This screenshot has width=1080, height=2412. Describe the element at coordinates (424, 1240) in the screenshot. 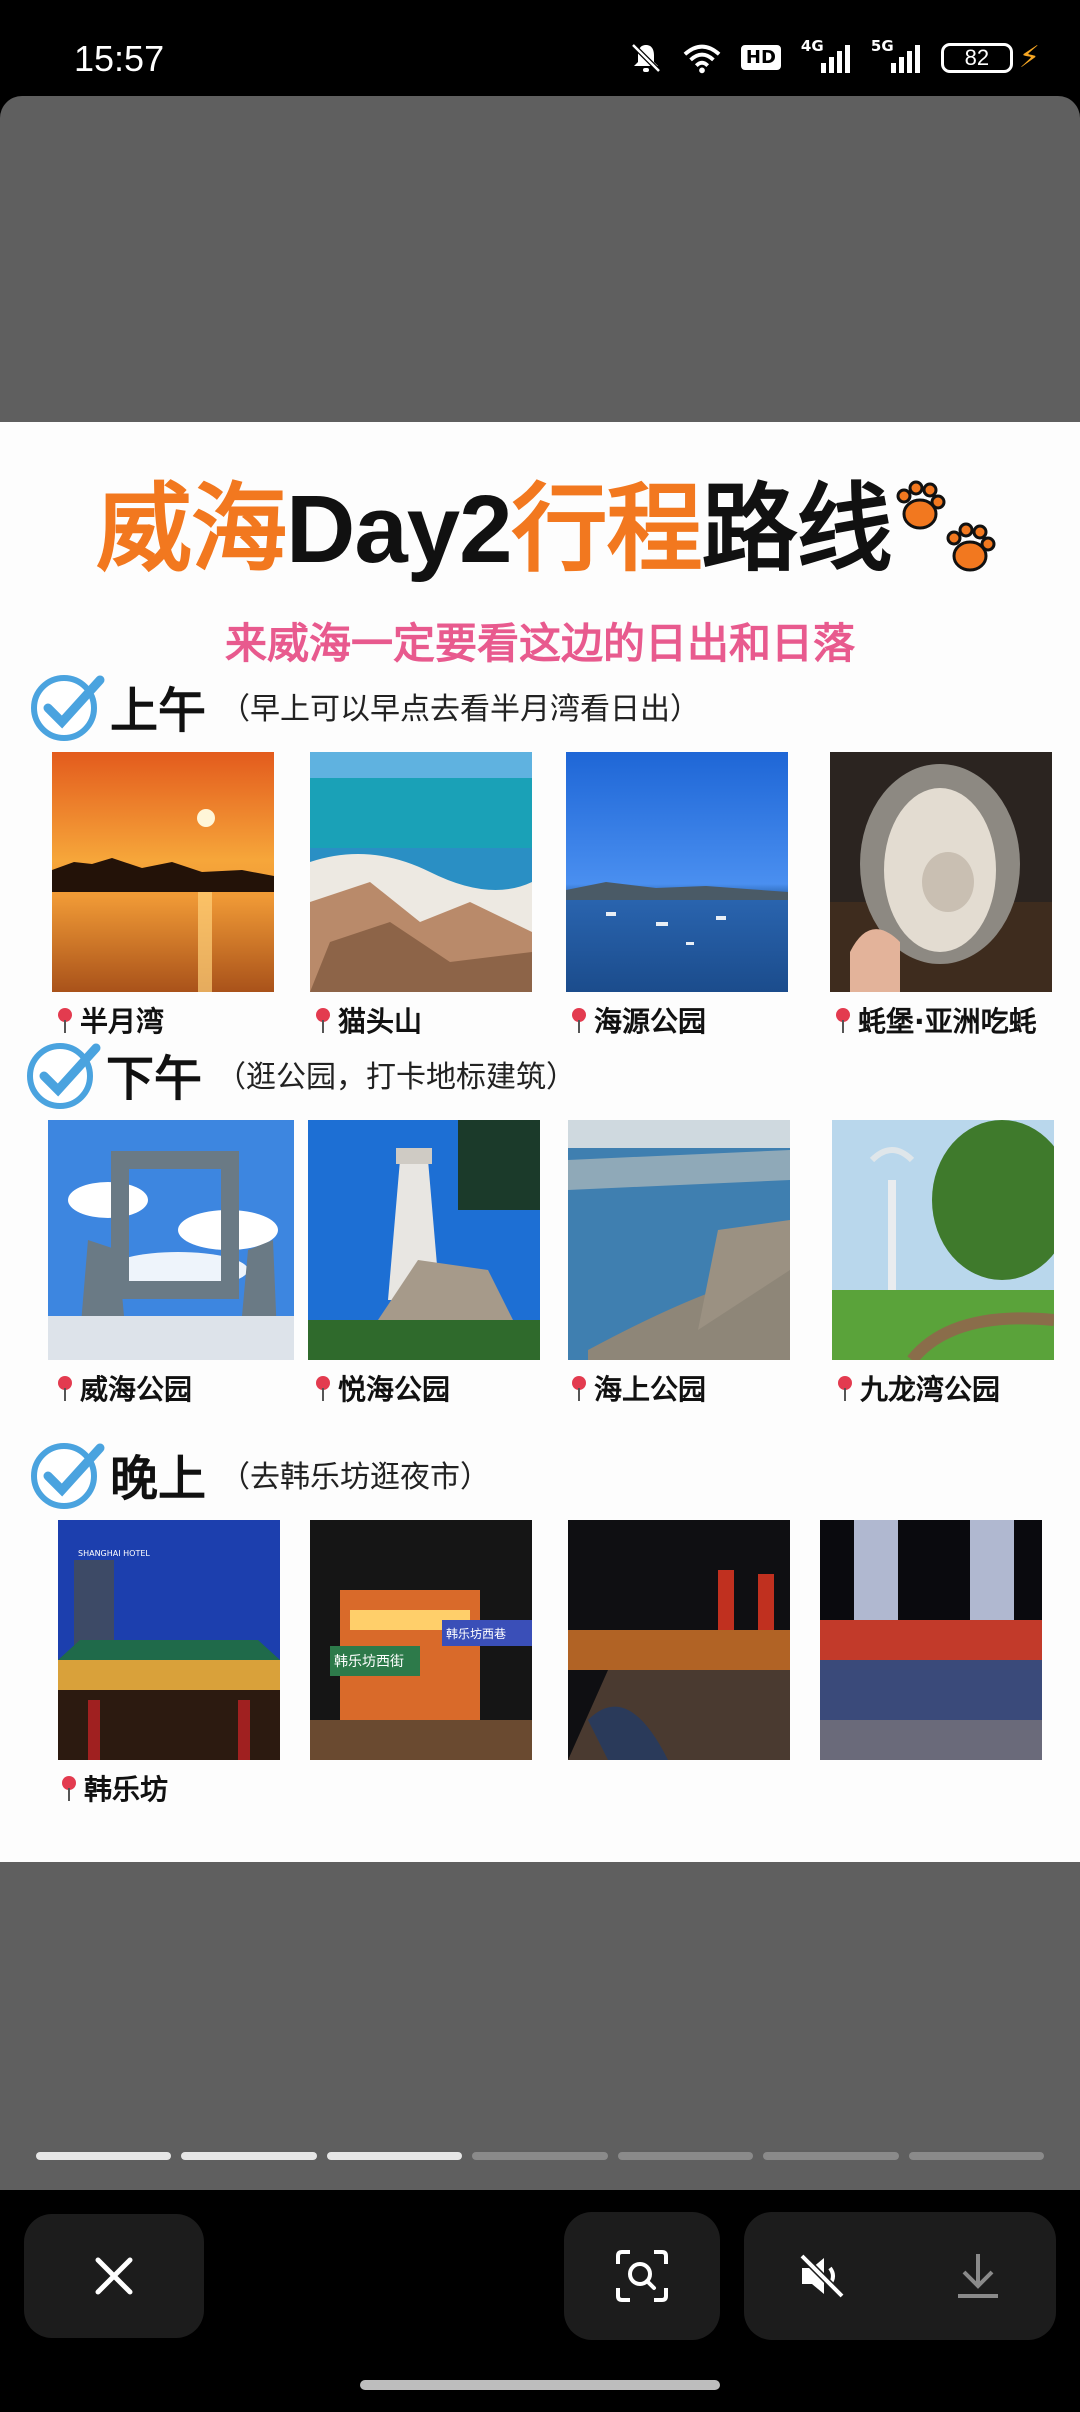

I see `photo-yuehai-park-lighthouse` at that location.